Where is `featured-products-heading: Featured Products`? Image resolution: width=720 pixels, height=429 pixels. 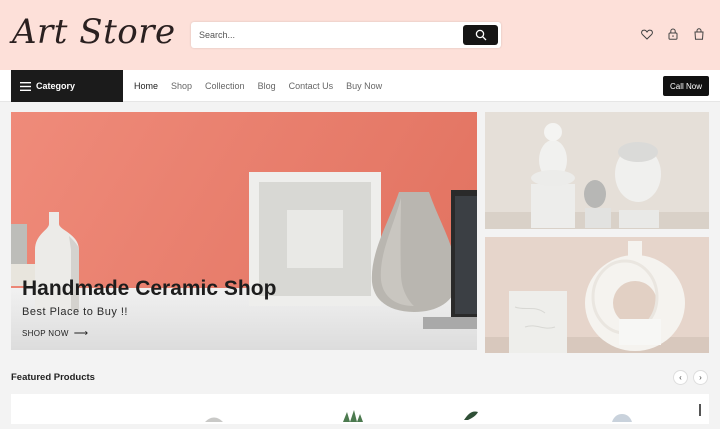 featured-products-heading: Featured Products is located at coordinates (53, 377).